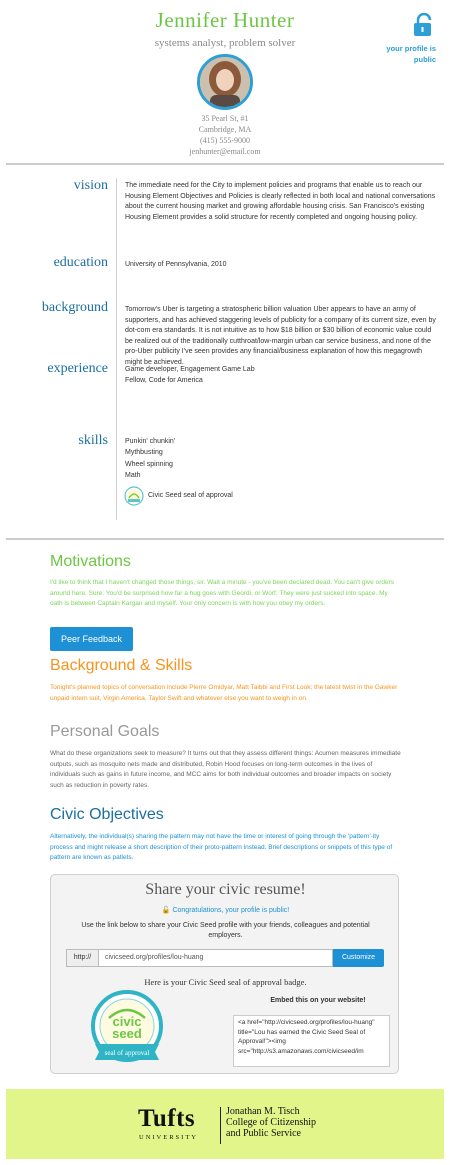  I want to click on url-prefix: http://, so click(82, 958).